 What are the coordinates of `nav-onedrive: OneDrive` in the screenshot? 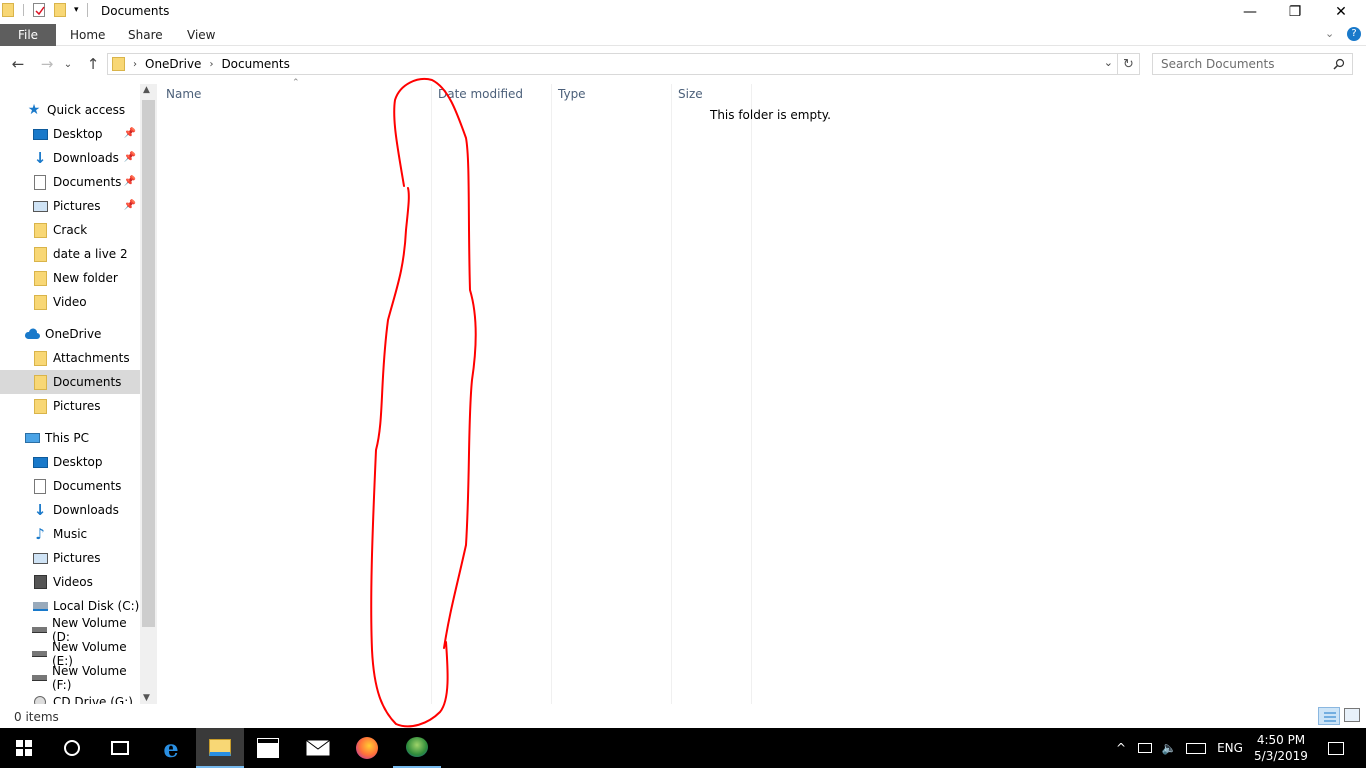 It's located at (70, 334).